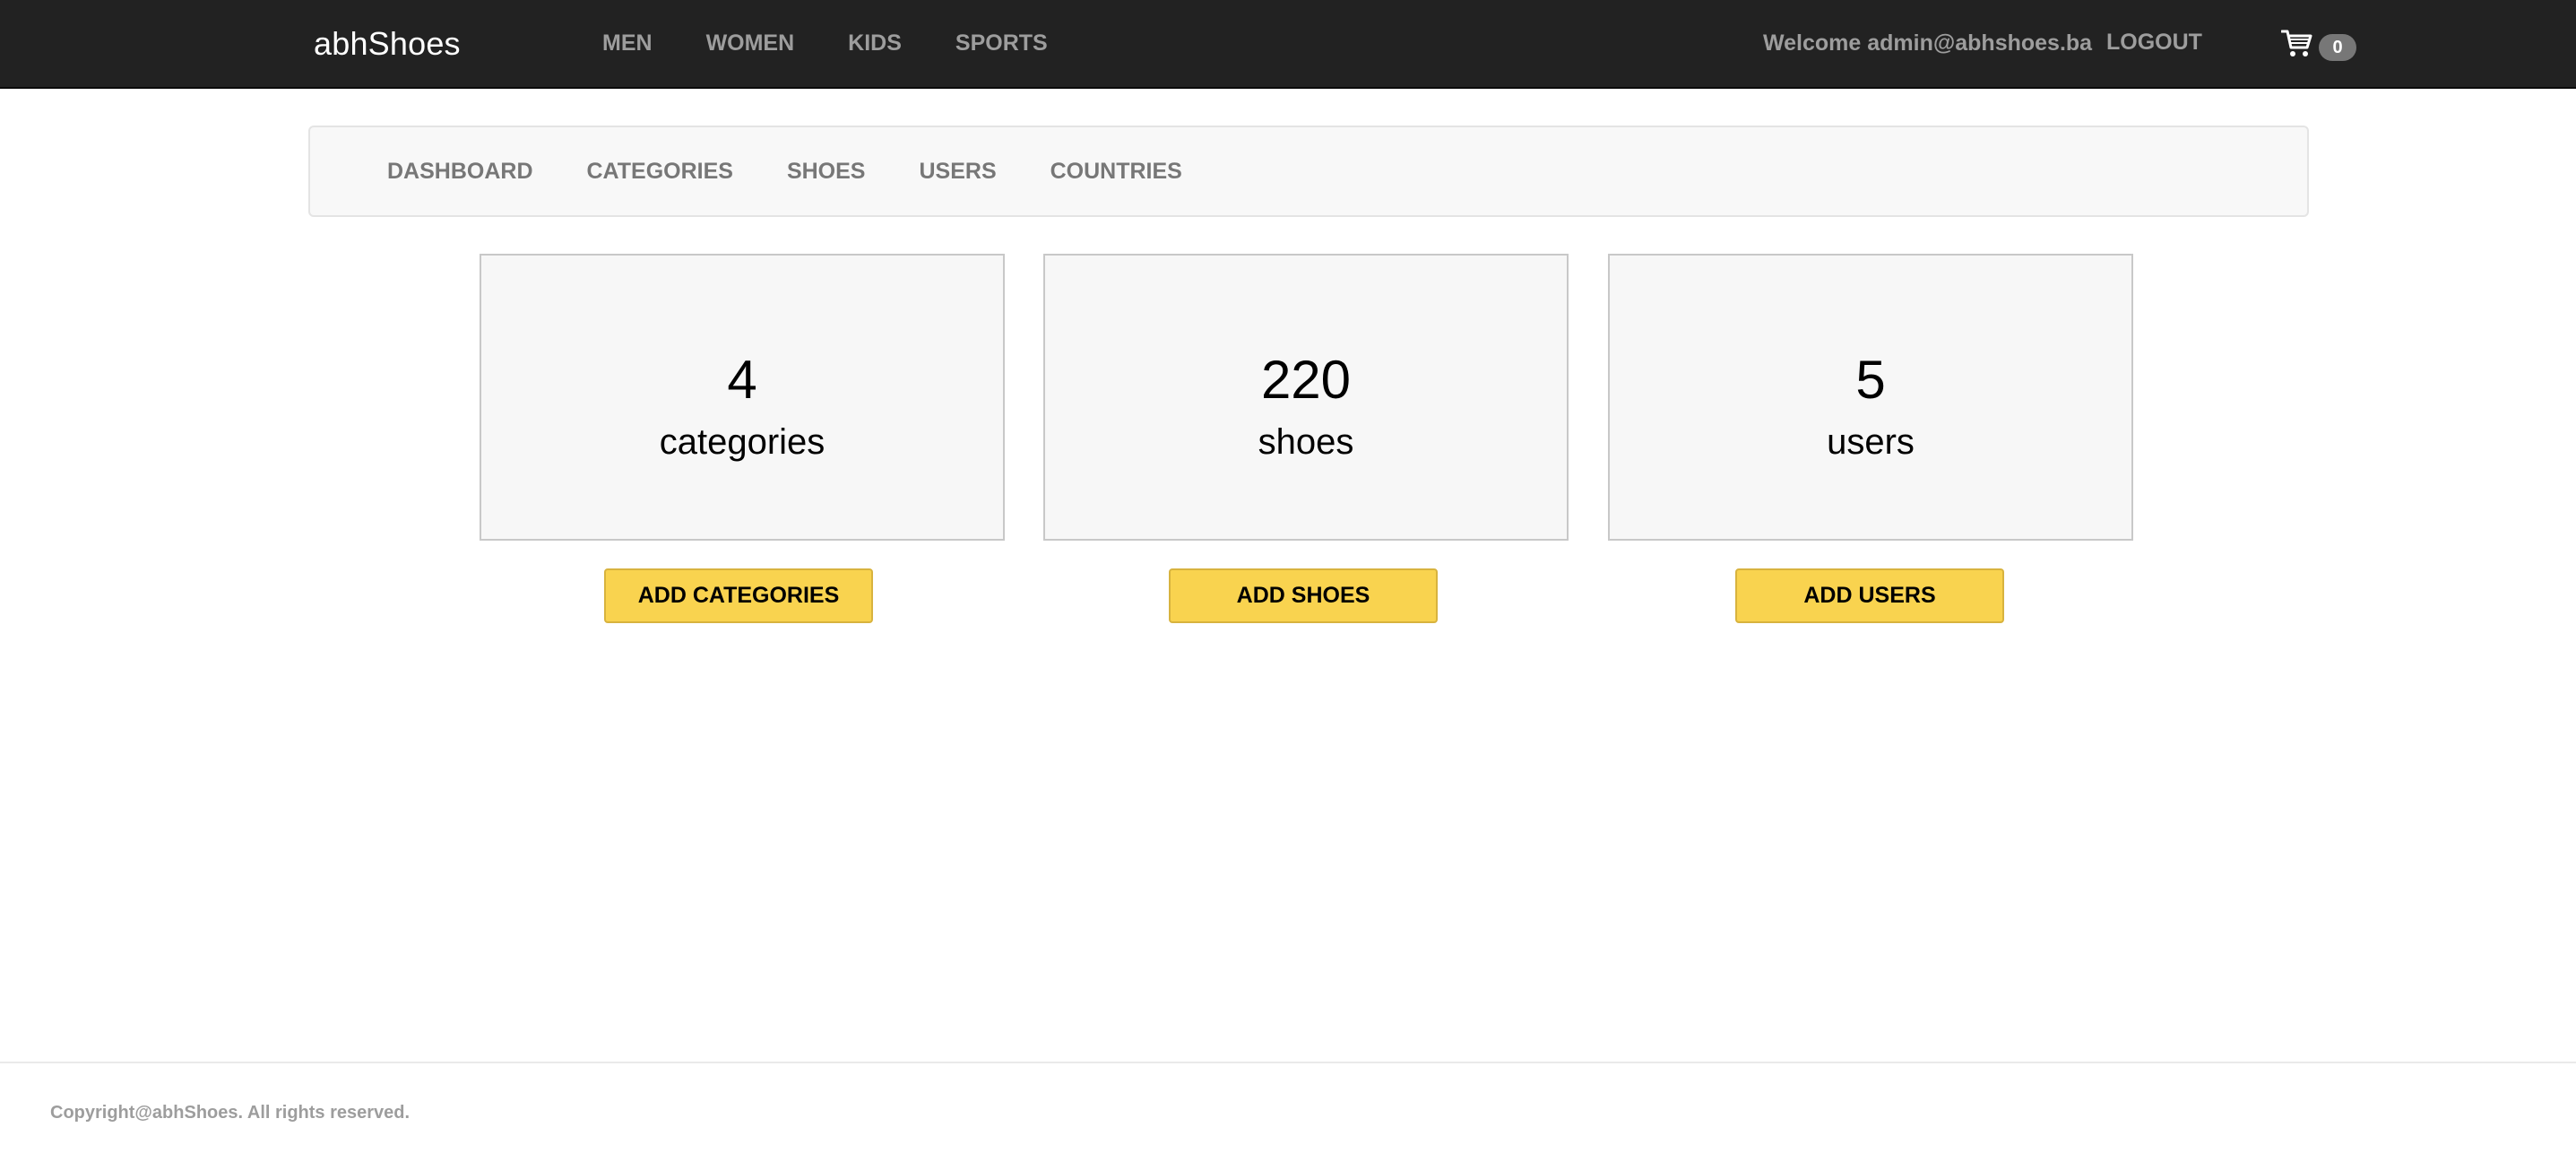  Describe the element at coordinates (826, 172) in the screenshot. I see `subnav-item-shoes: SHOES` at that location.